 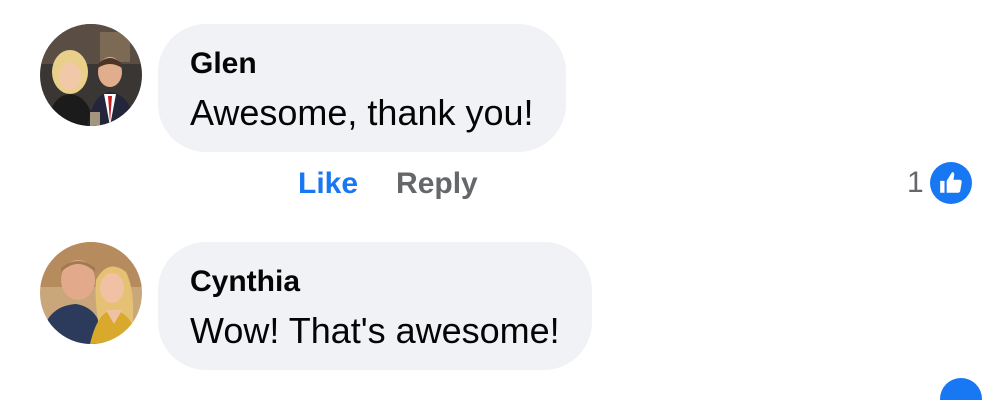 What do you see at coordinates (328, 183) in the screenshot?
I see `like-button: Like` at bounding box center [328, 183].